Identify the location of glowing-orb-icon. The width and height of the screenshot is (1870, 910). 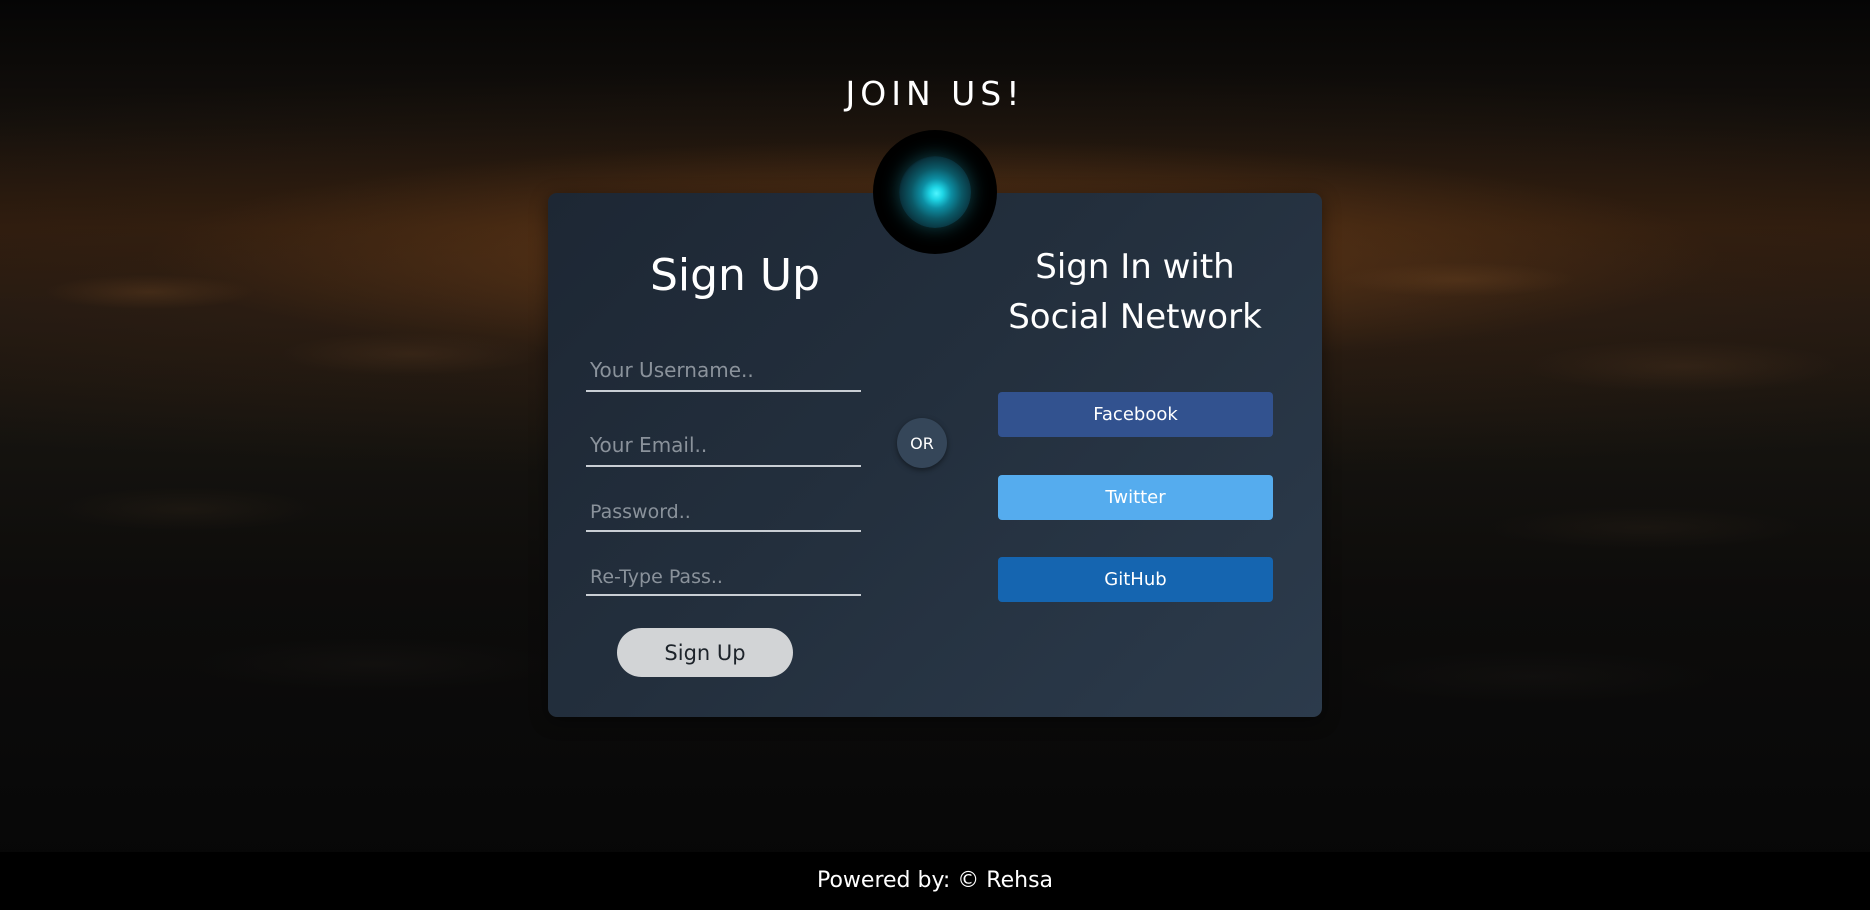
(935, 192).